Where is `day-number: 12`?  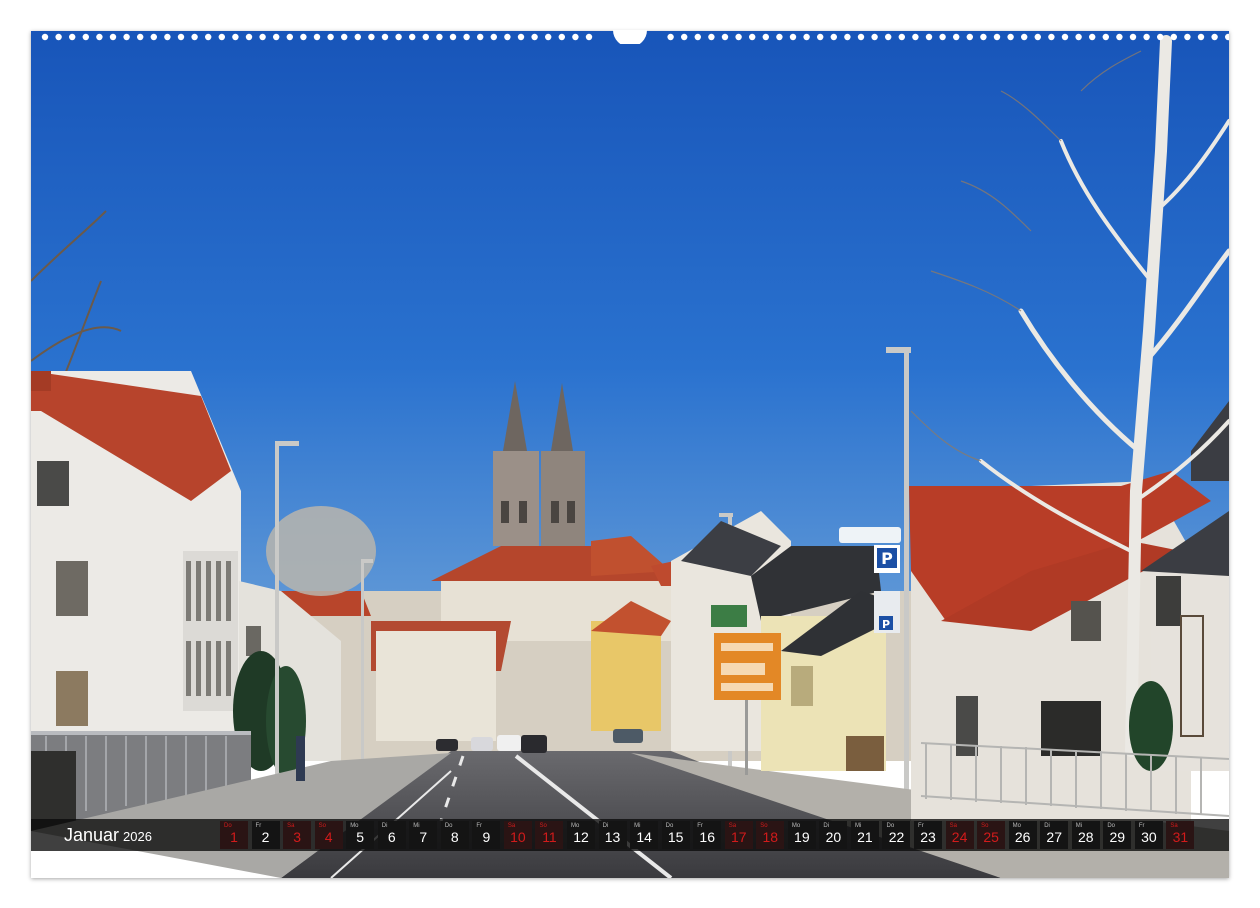
day-number: 12 is located at coordinates (581, 837).